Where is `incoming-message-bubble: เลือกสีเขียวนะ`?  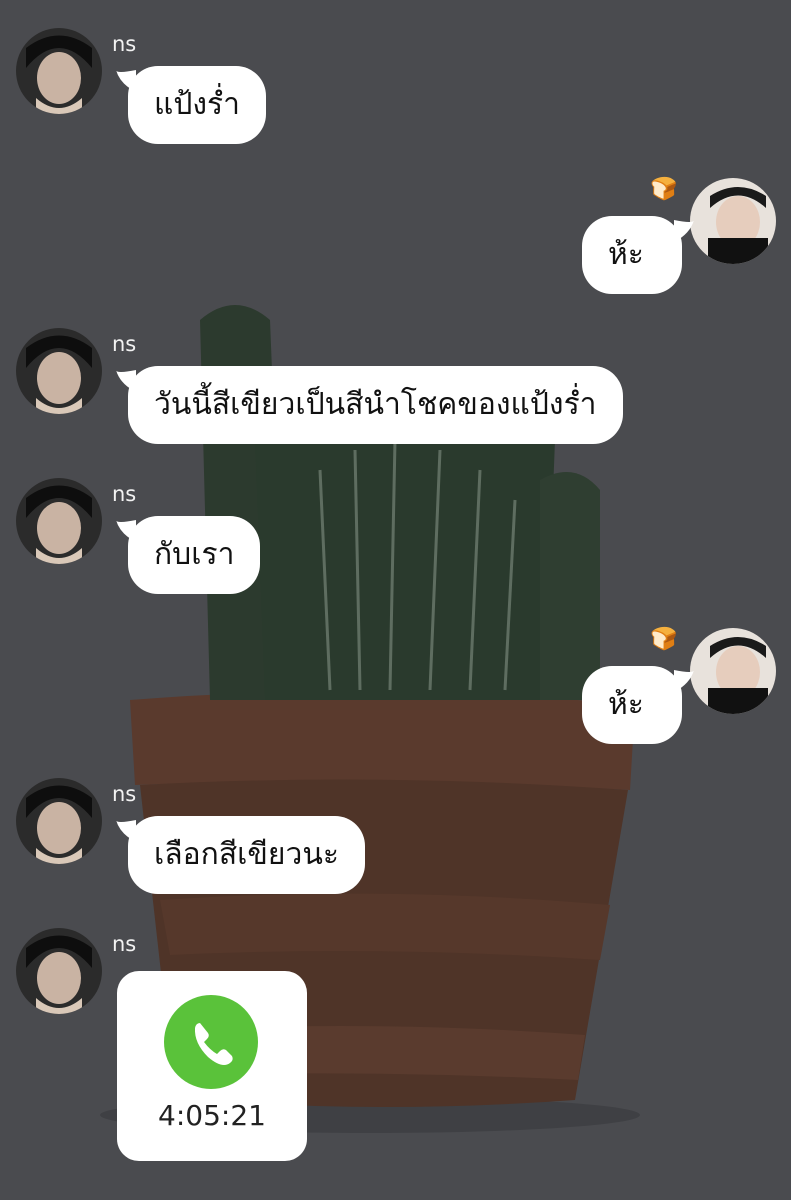 incoming-message-bubble: เลือกสีเขียวนะ is located at coordinates (240, 855).